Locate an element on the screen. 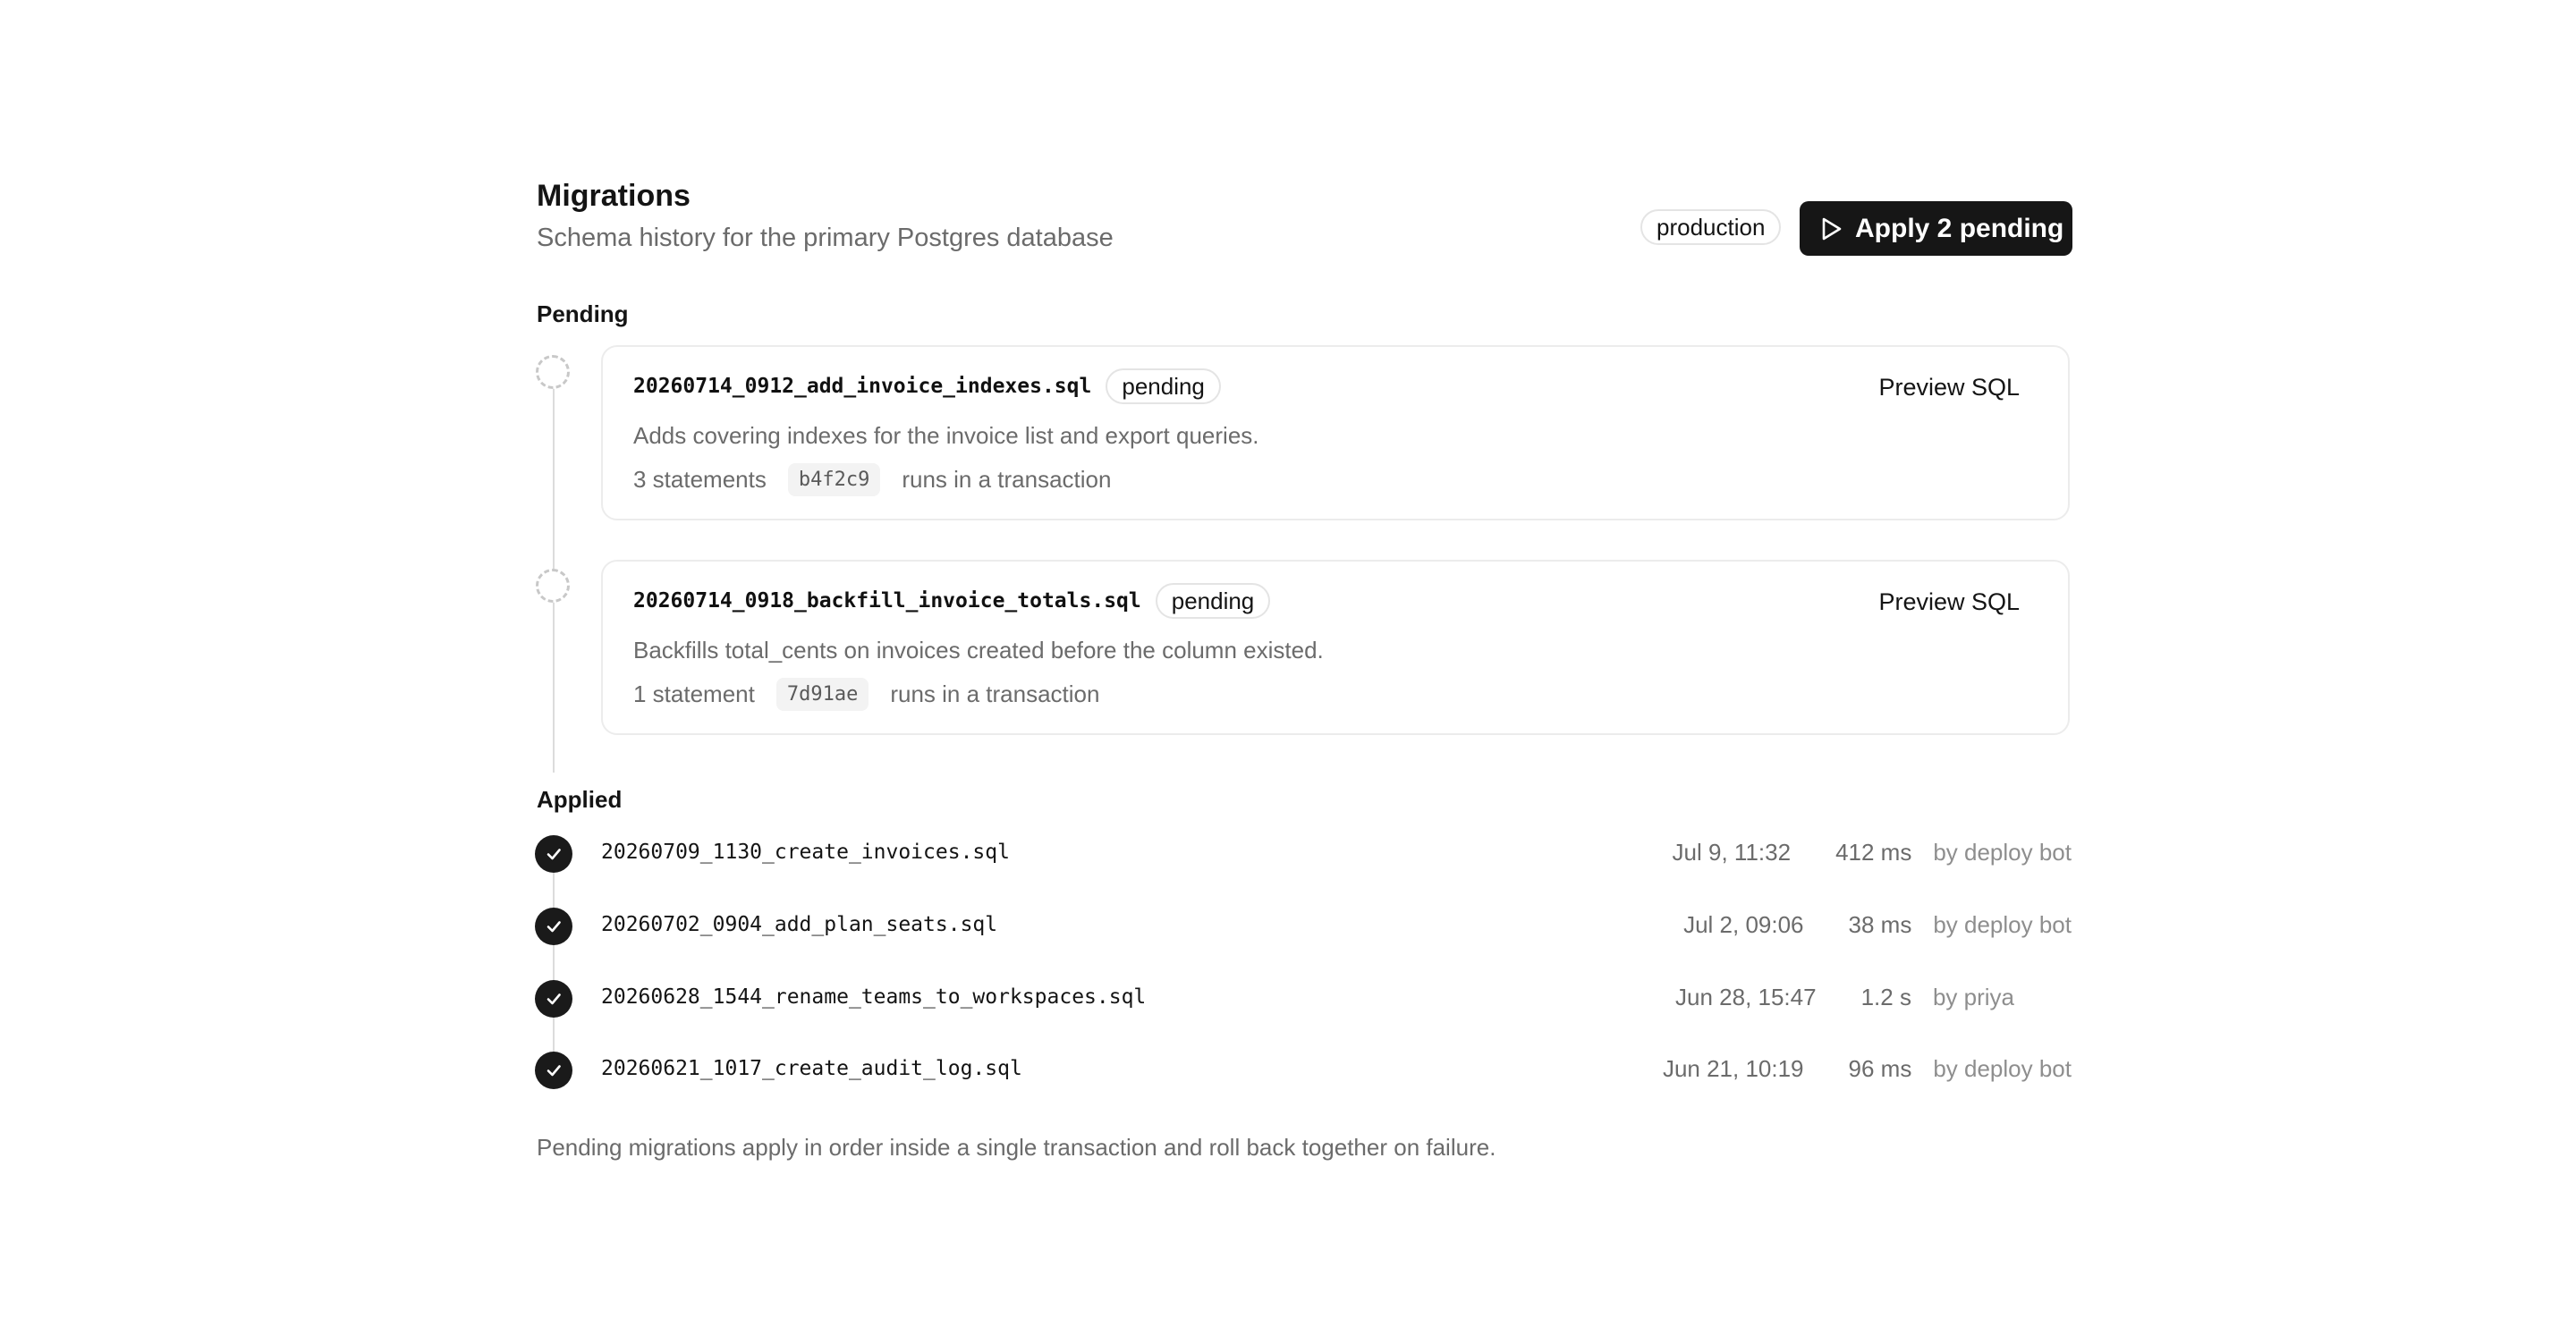 Image resolution: width=2576 pixels, height=1327 pixels. applied-duration: 38 ms is located at coordinates (1880, 924).